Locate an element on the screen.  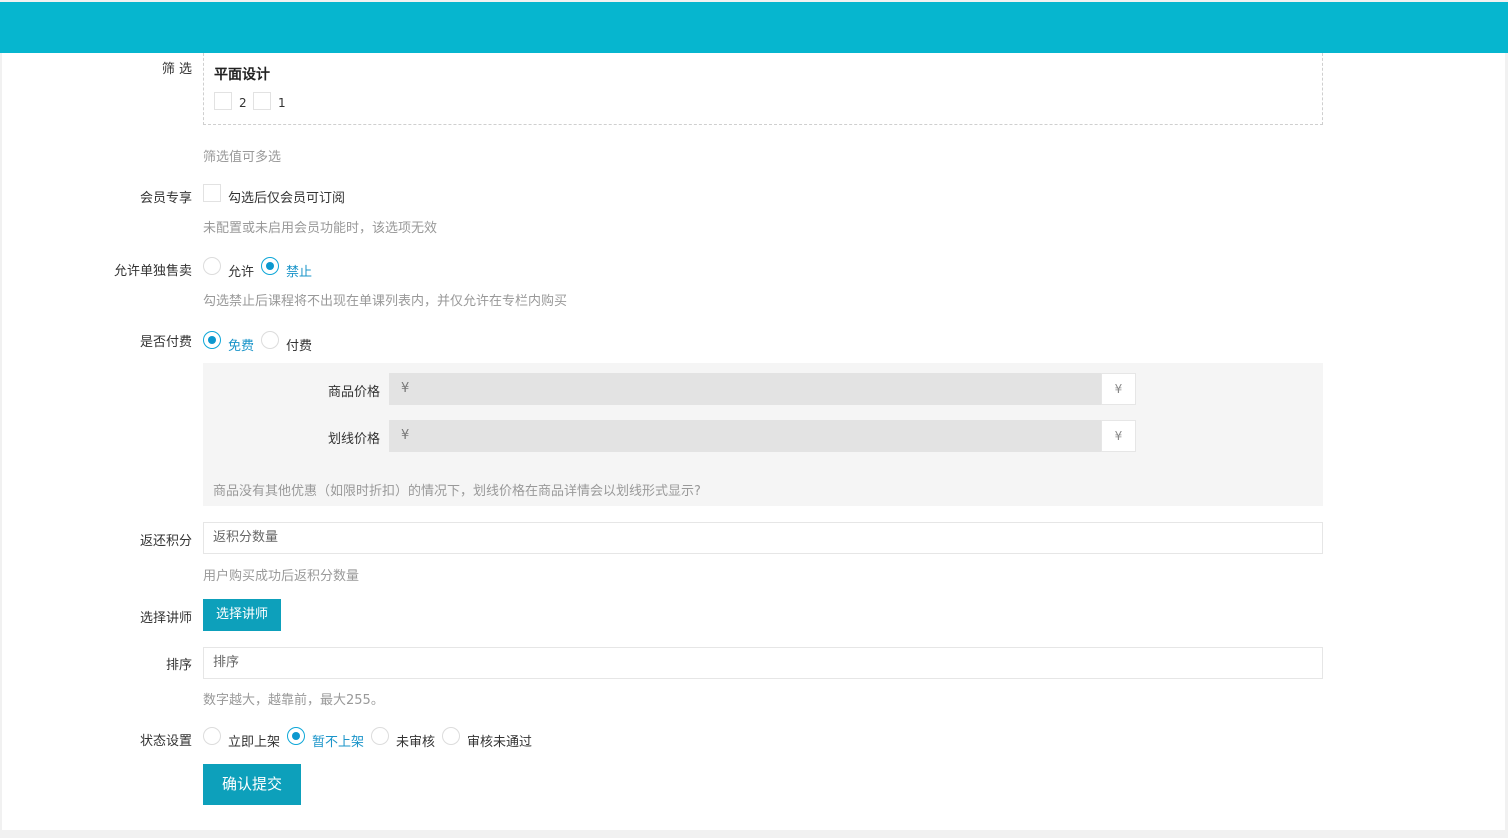
strike-price-input: ¥ is located at coordinates (745, 436).